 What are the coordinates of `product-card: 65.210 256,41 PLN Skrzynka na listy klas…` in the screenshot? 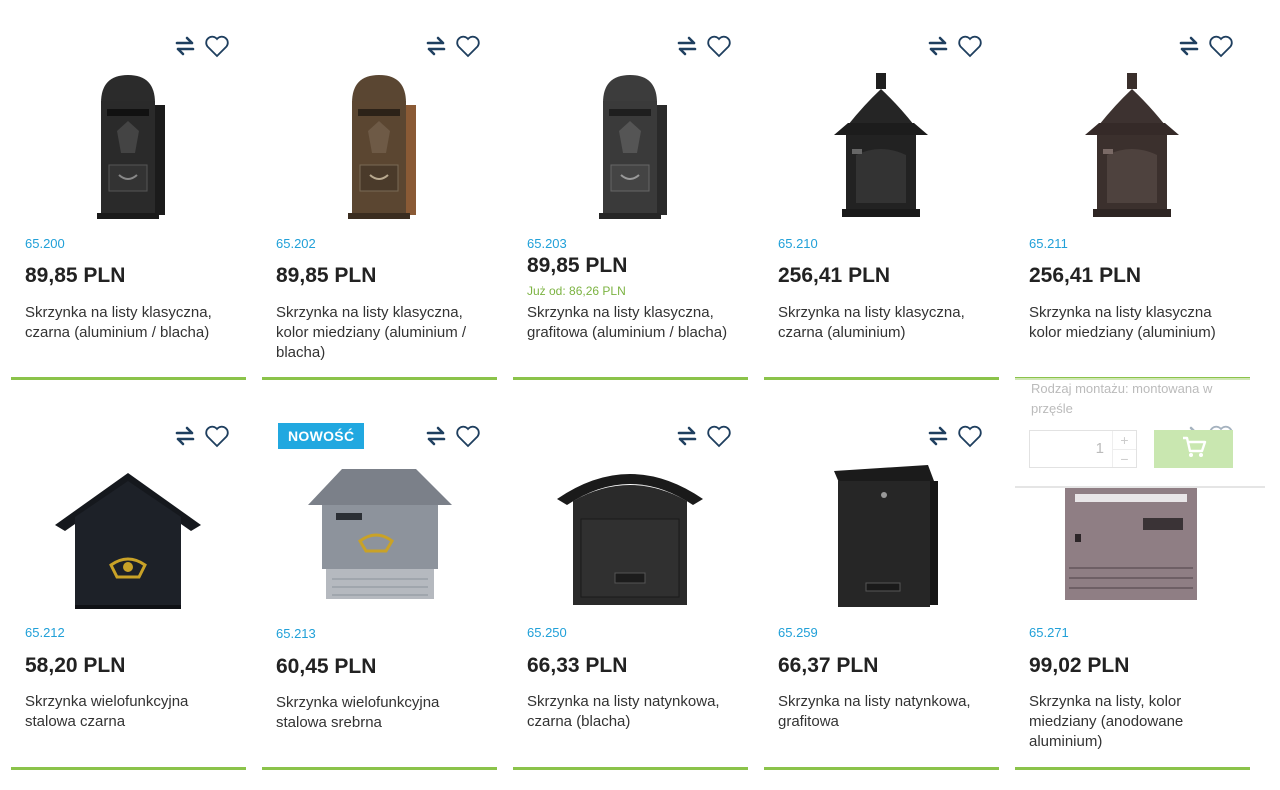 It's located at (881, 190).